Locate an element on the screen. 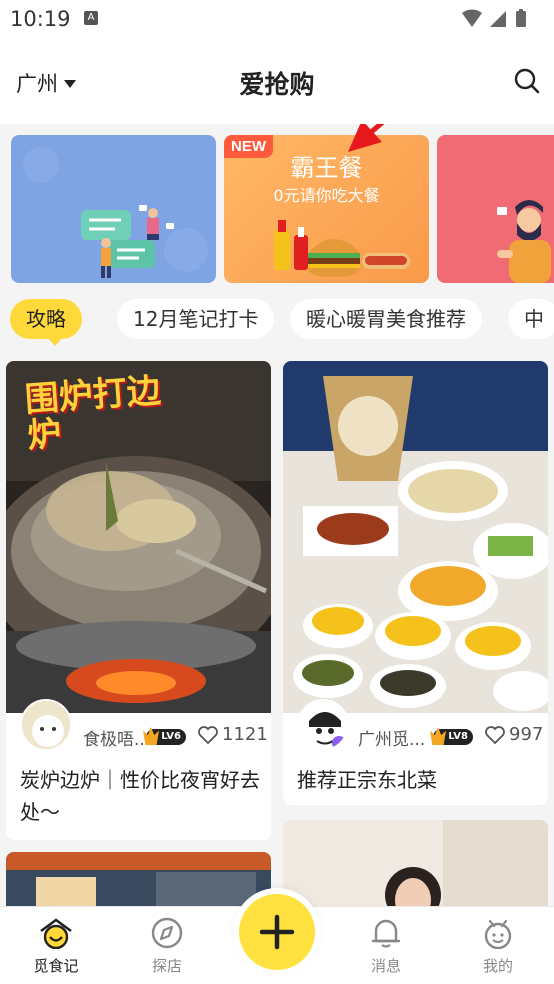  plus-icon is located at coordinates (277, 932).